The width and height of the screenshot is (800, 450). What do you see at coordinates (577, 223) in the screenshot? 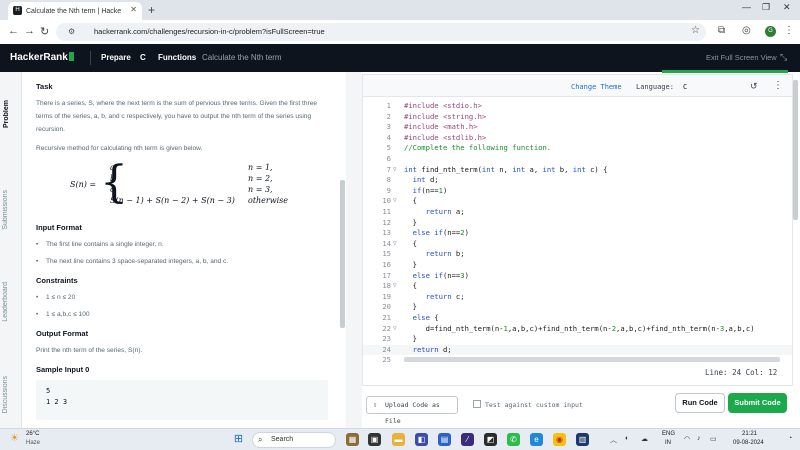
I see `code-line: 12 }` at bounding box center [577, 223].